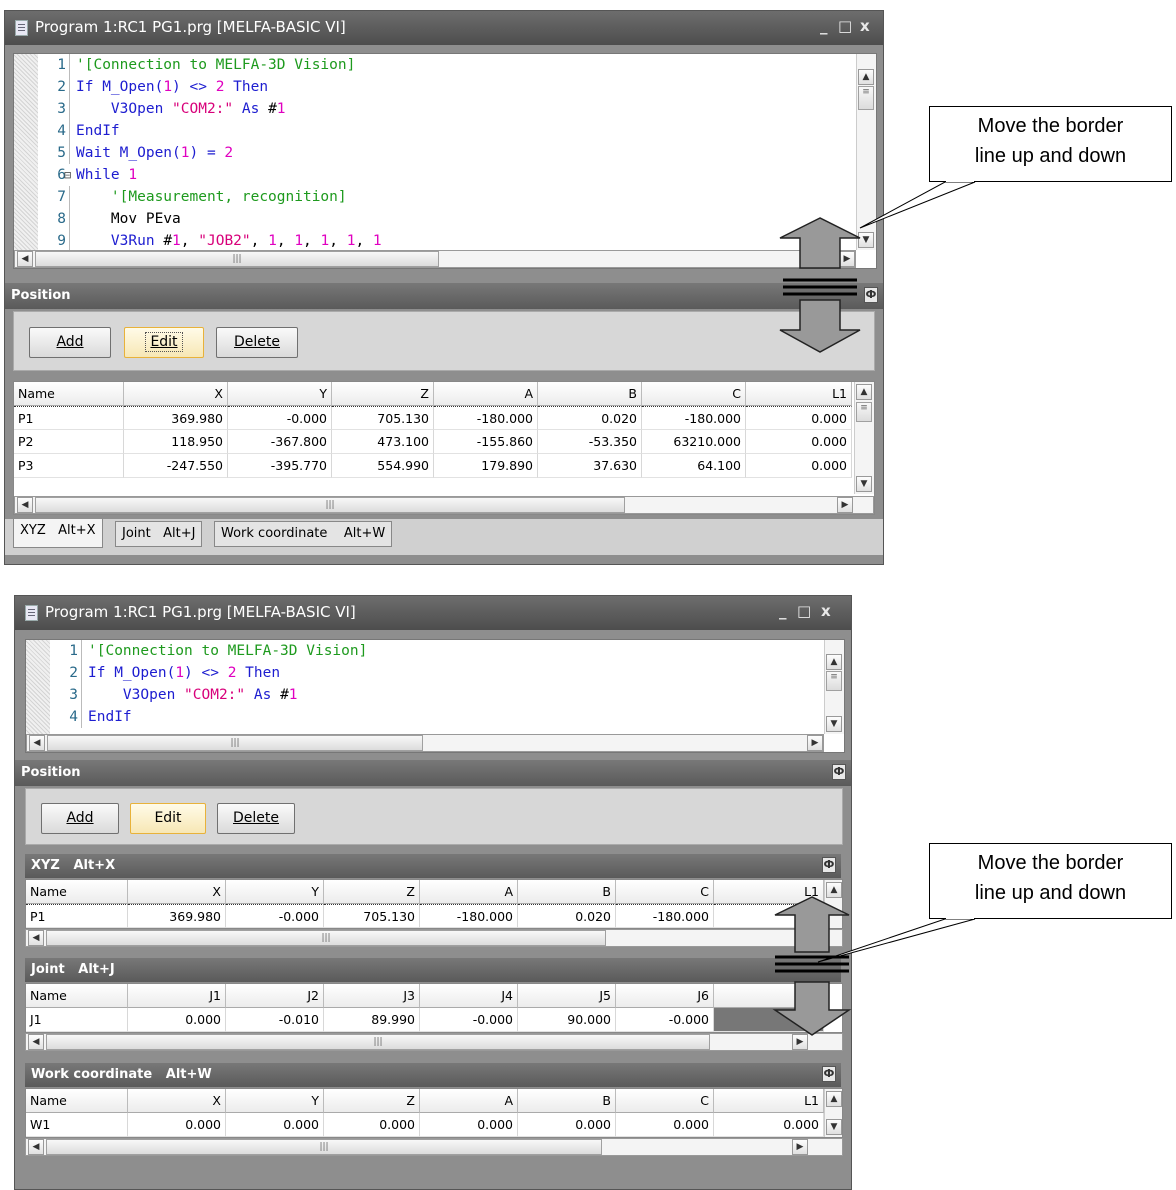 The image size is (1176, 1190). I want to click on callout-pointer-top, so click(917, 204).